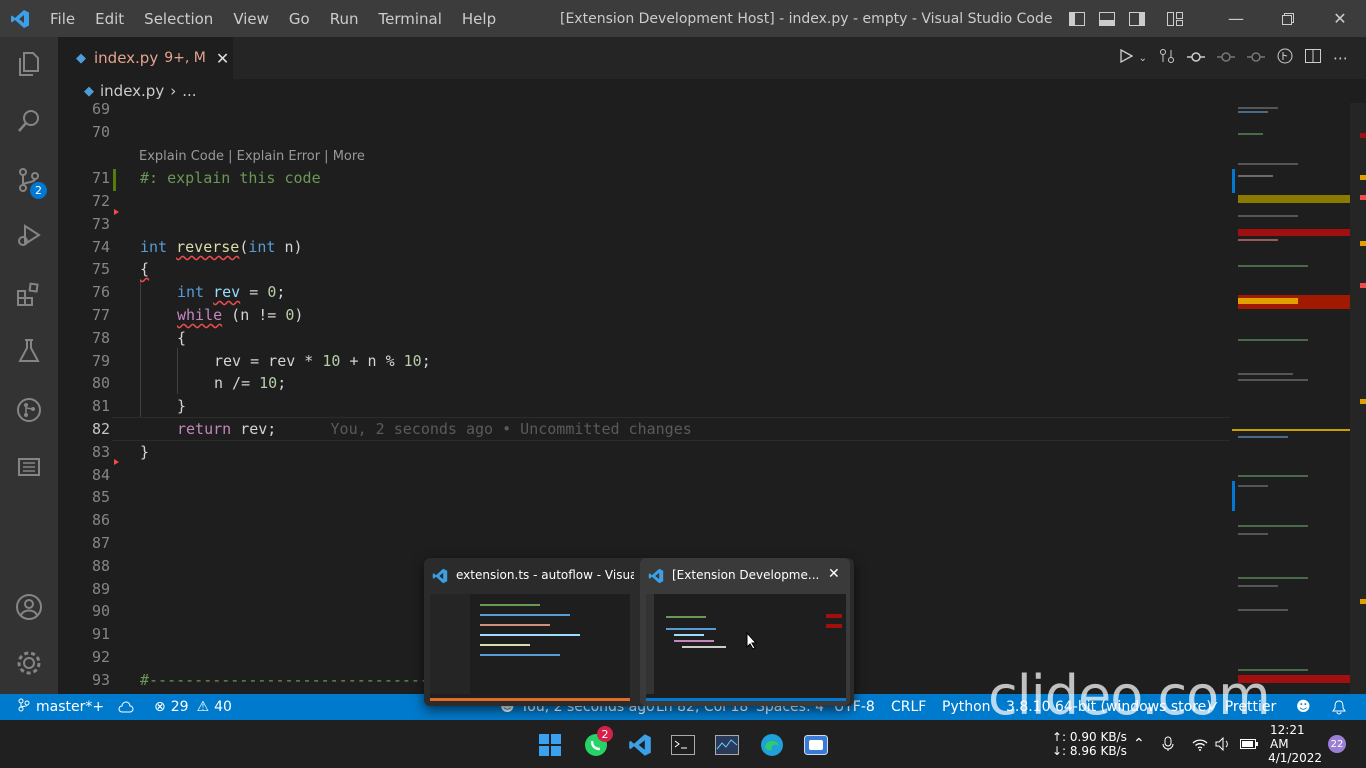 This screenshot has height=768, width=1366. What do you see at coordinates (38, 190) in the screenshot?
I see `scm-badge: 2` at bounding box center [38, 190].